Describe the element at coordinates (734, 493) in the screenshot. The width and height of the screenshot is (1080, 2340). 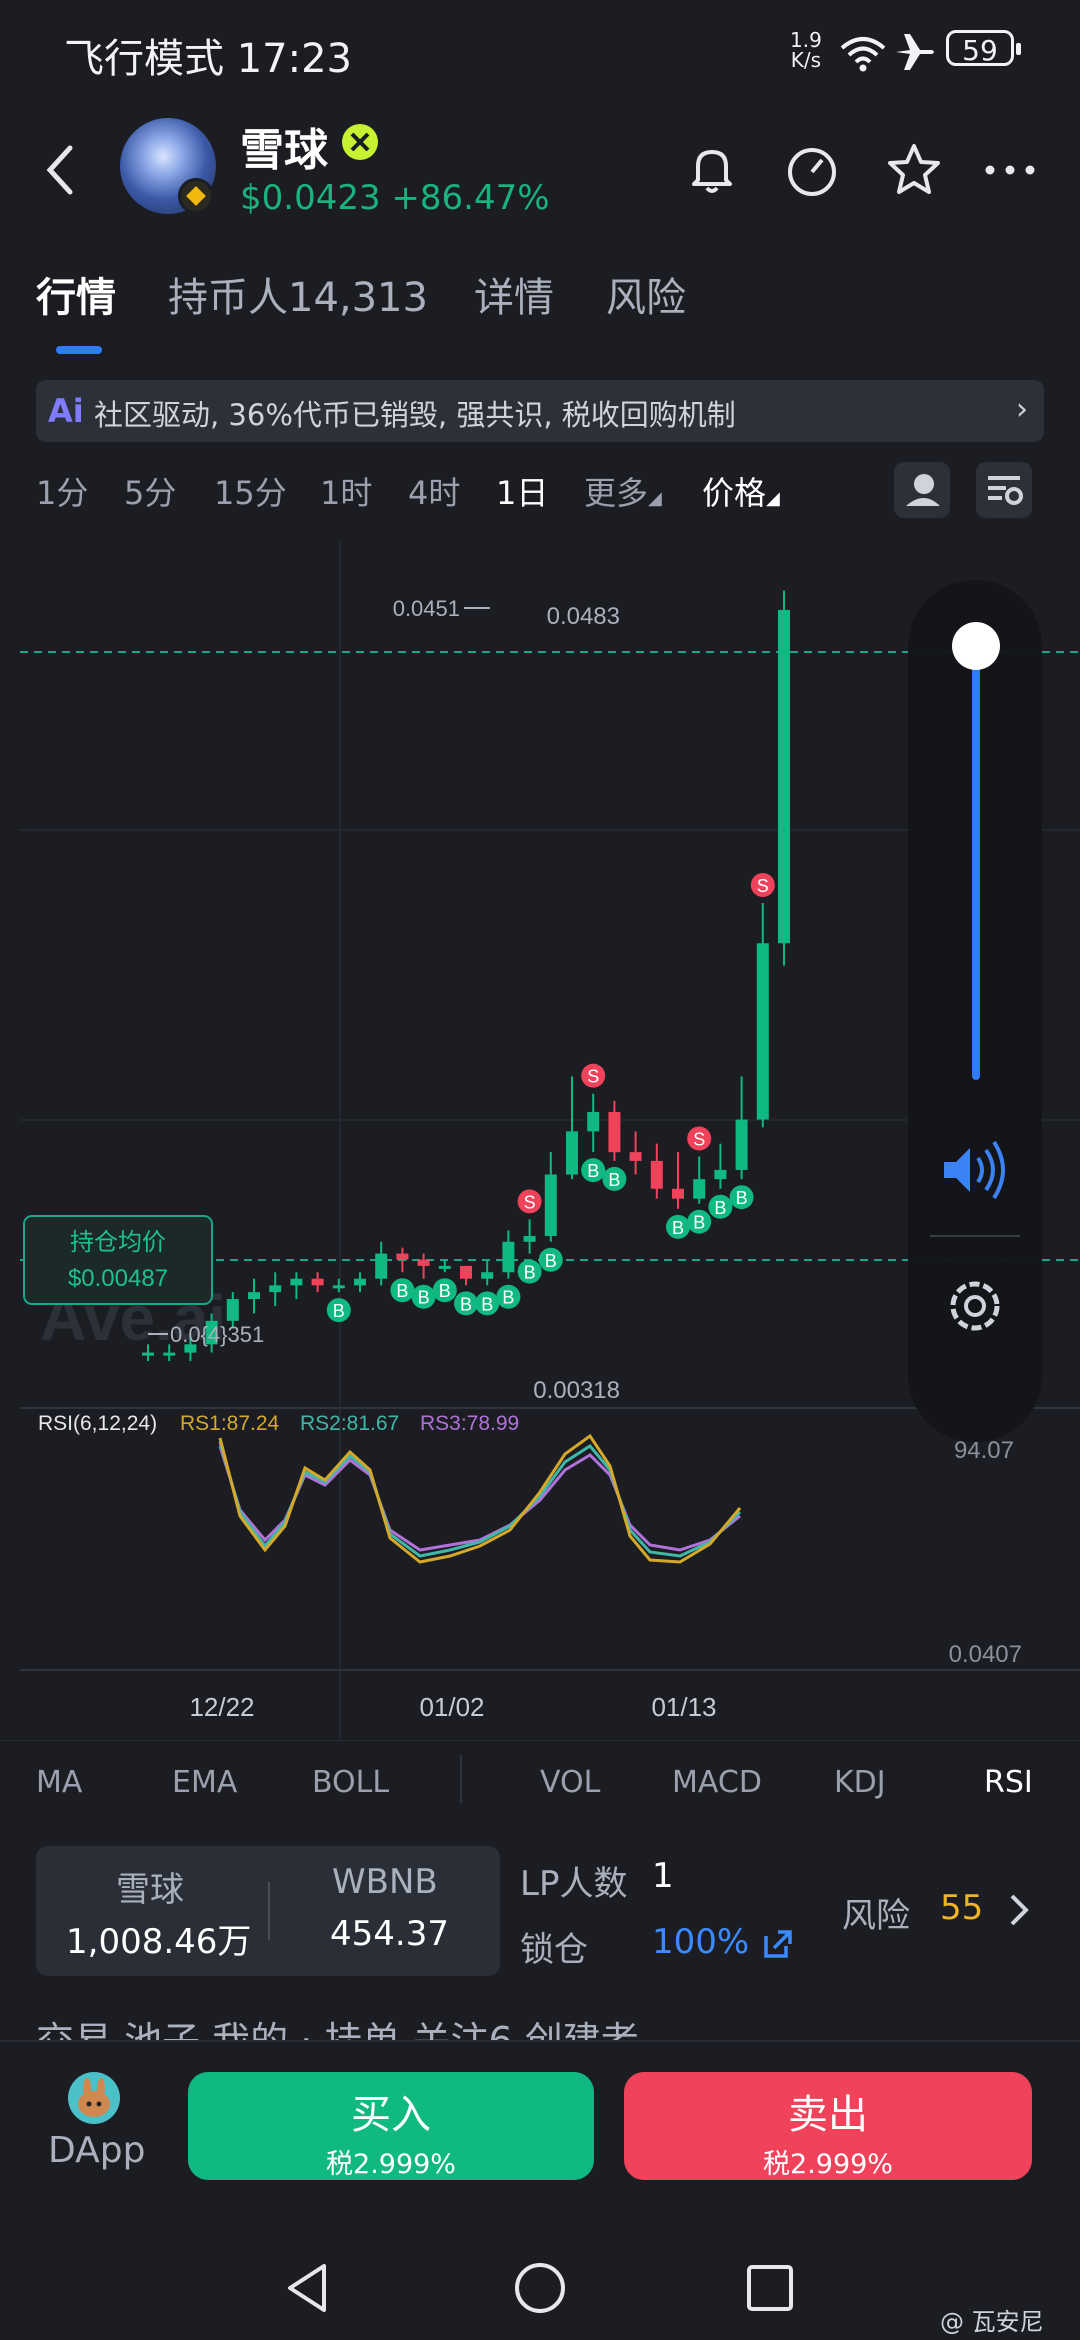
I see `price-mode-label: 价格` at that location.